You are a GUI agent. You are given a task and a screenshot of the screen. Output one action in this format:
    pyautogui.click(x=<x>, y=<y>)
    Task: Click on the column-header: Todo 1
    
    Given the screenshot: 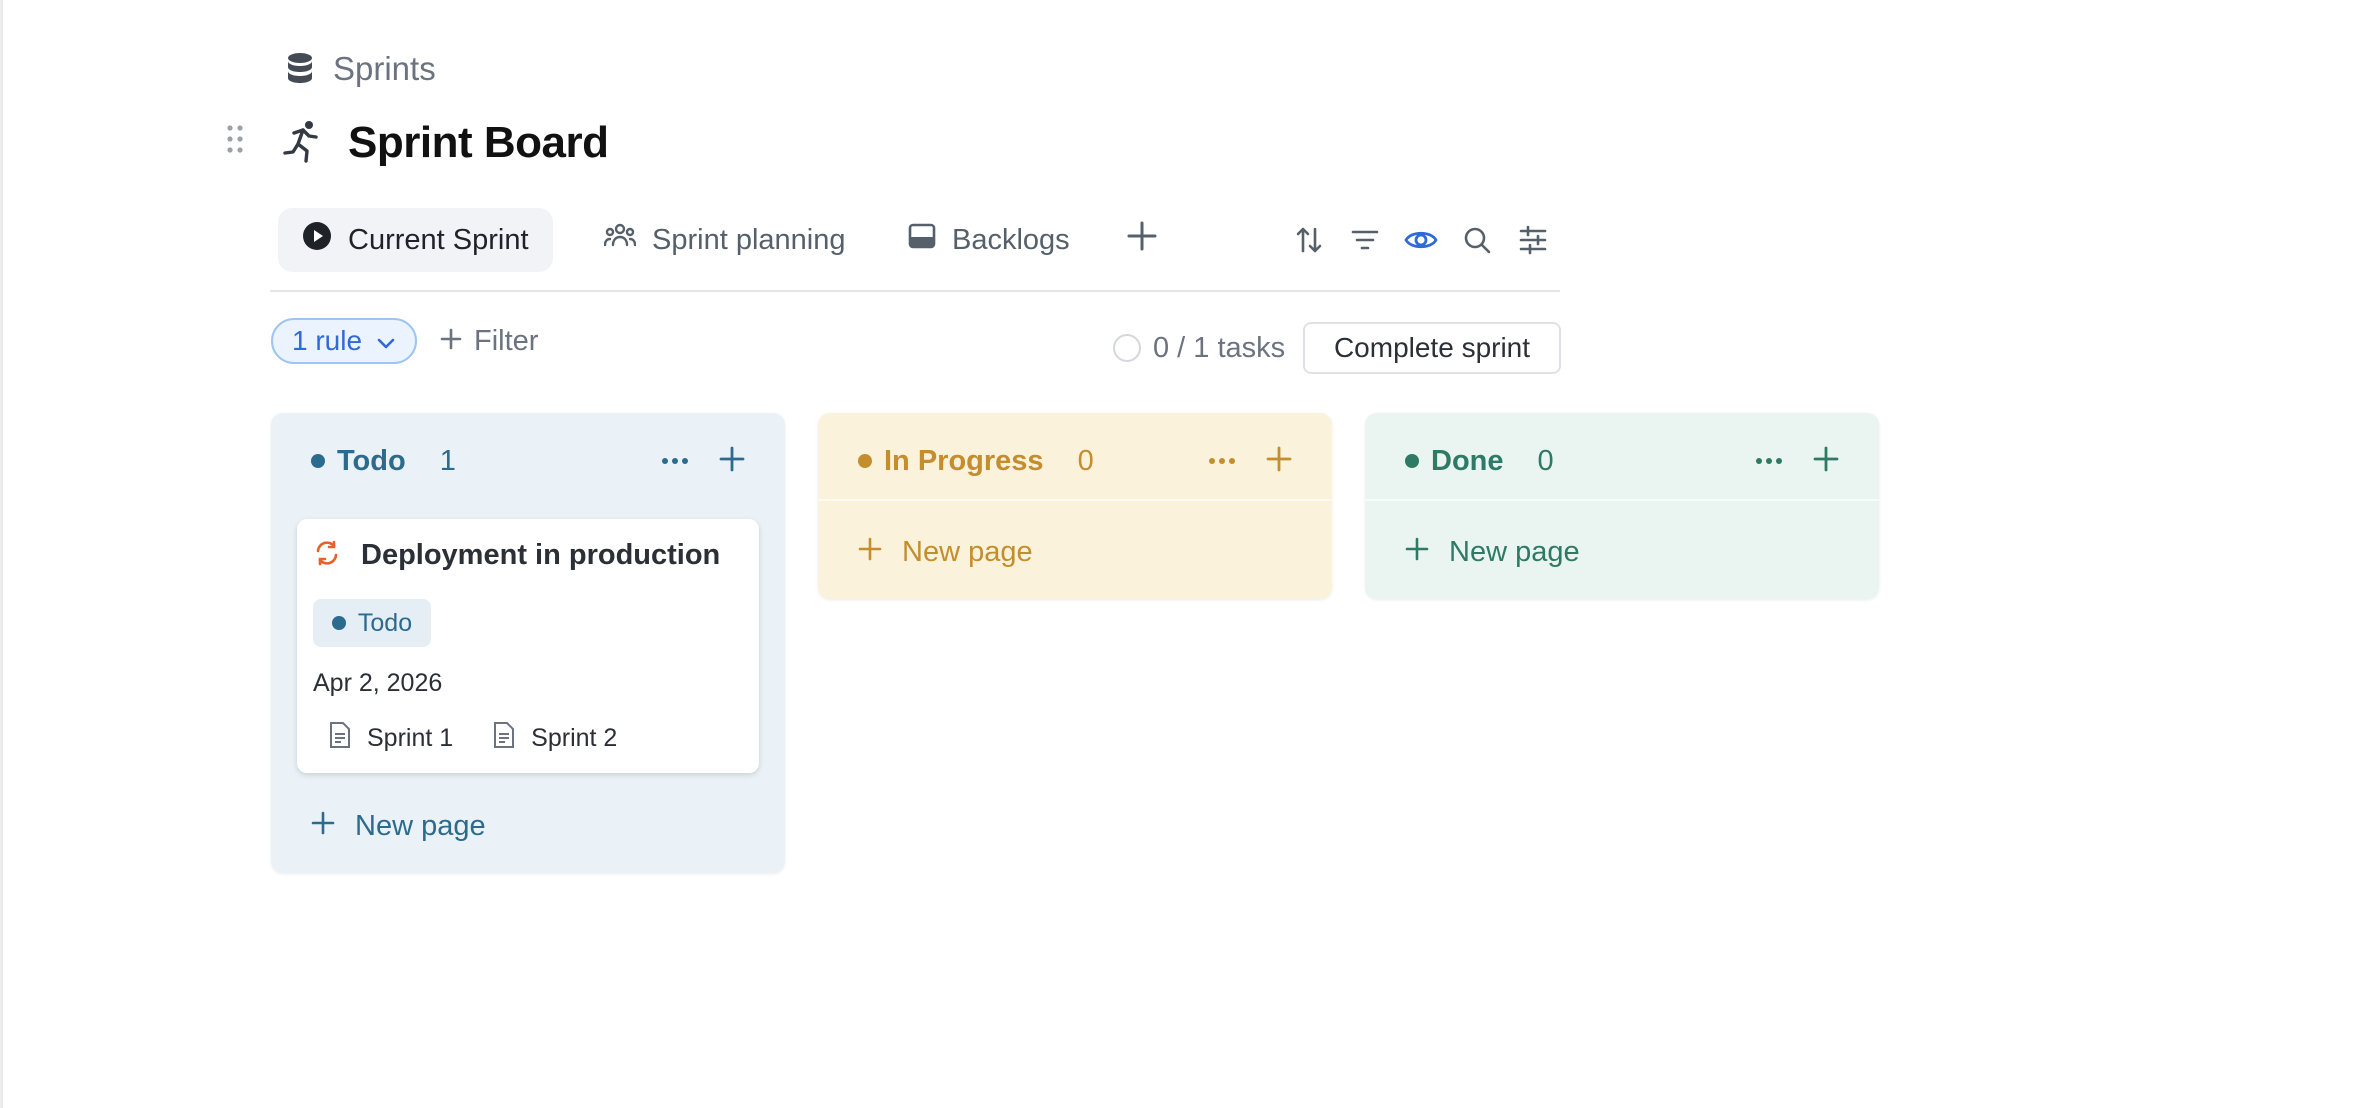 What is the action you would take?
    pyautogui.click(x=383, y=461)
    